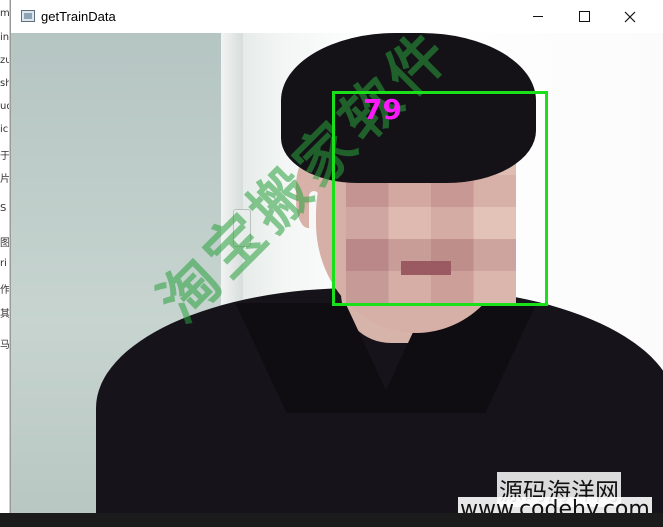  Describe the element at coordinates (4, 129) in the screenshot. I see `bg-text: ic` at that location.